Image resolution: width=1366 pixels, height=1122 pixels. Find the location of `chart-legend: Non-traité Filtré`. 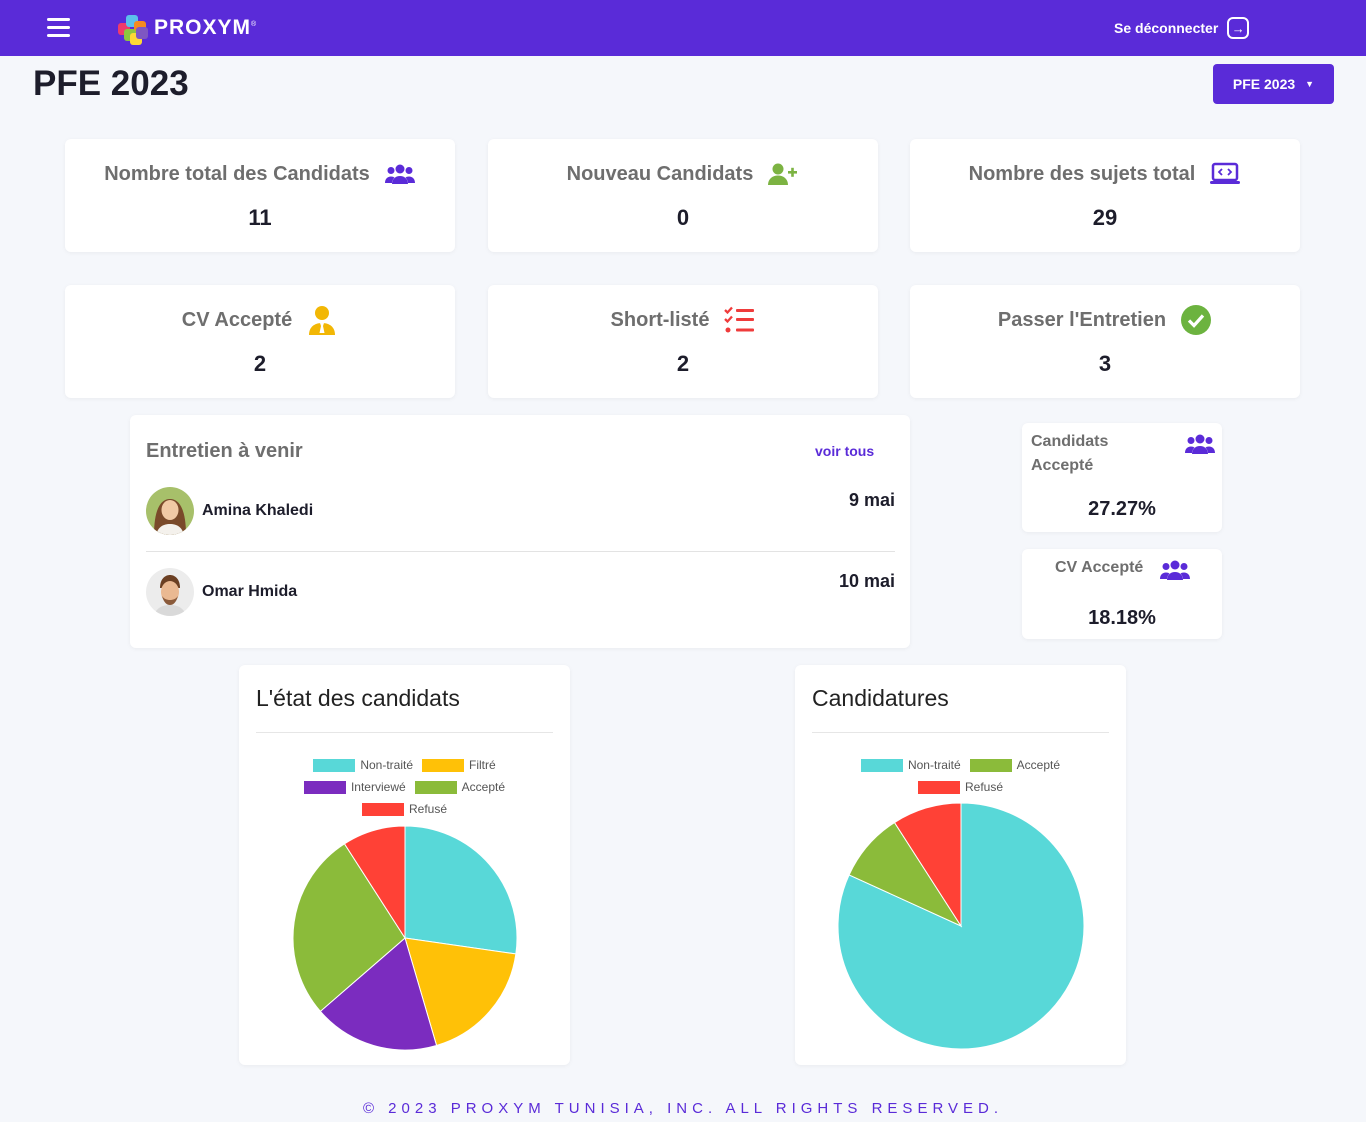

chart-legend: Non-traité Filtré is located at coordinates (404, 765).